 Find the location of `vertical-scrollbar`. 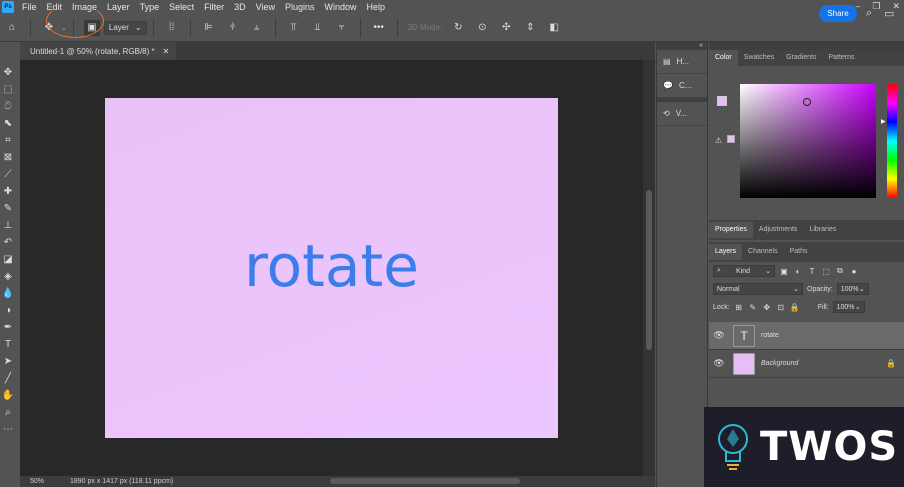

vertical-scrollbar is located at coordinates (649, 268).